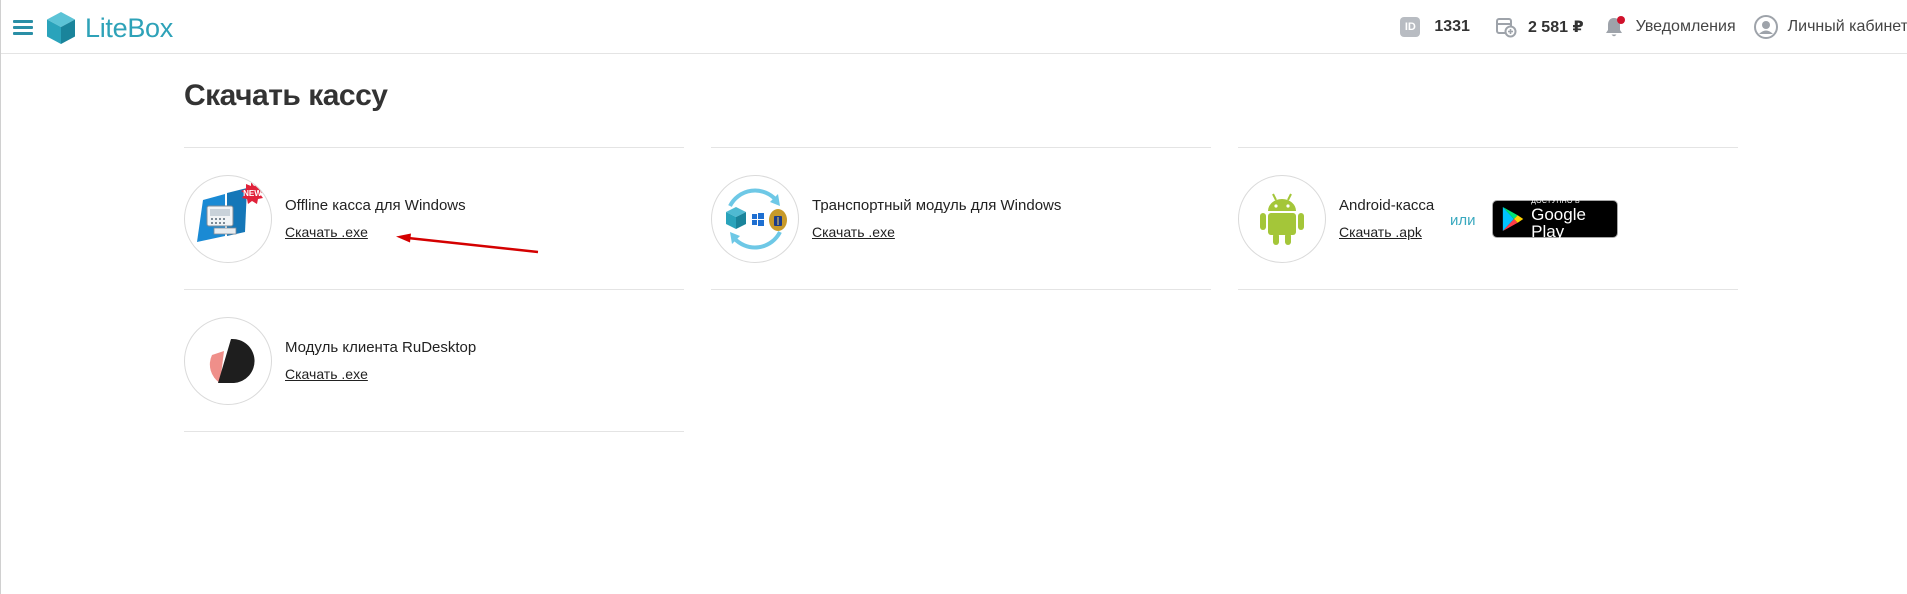 This screenshot has width=1907, height=594. What do you see at coordinates (1555, 27) in the screenshot?
I see `balance-value: 2 581 ₽` at bounding box center [1555, 27].